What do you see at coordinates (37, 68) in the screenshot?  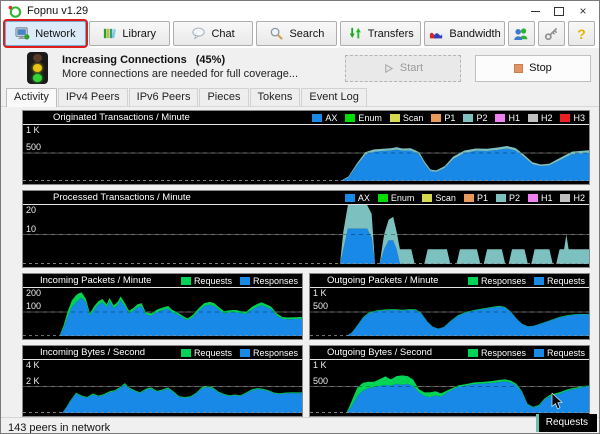 I see `traffic-light-icon` at bounding box center [37, 68].